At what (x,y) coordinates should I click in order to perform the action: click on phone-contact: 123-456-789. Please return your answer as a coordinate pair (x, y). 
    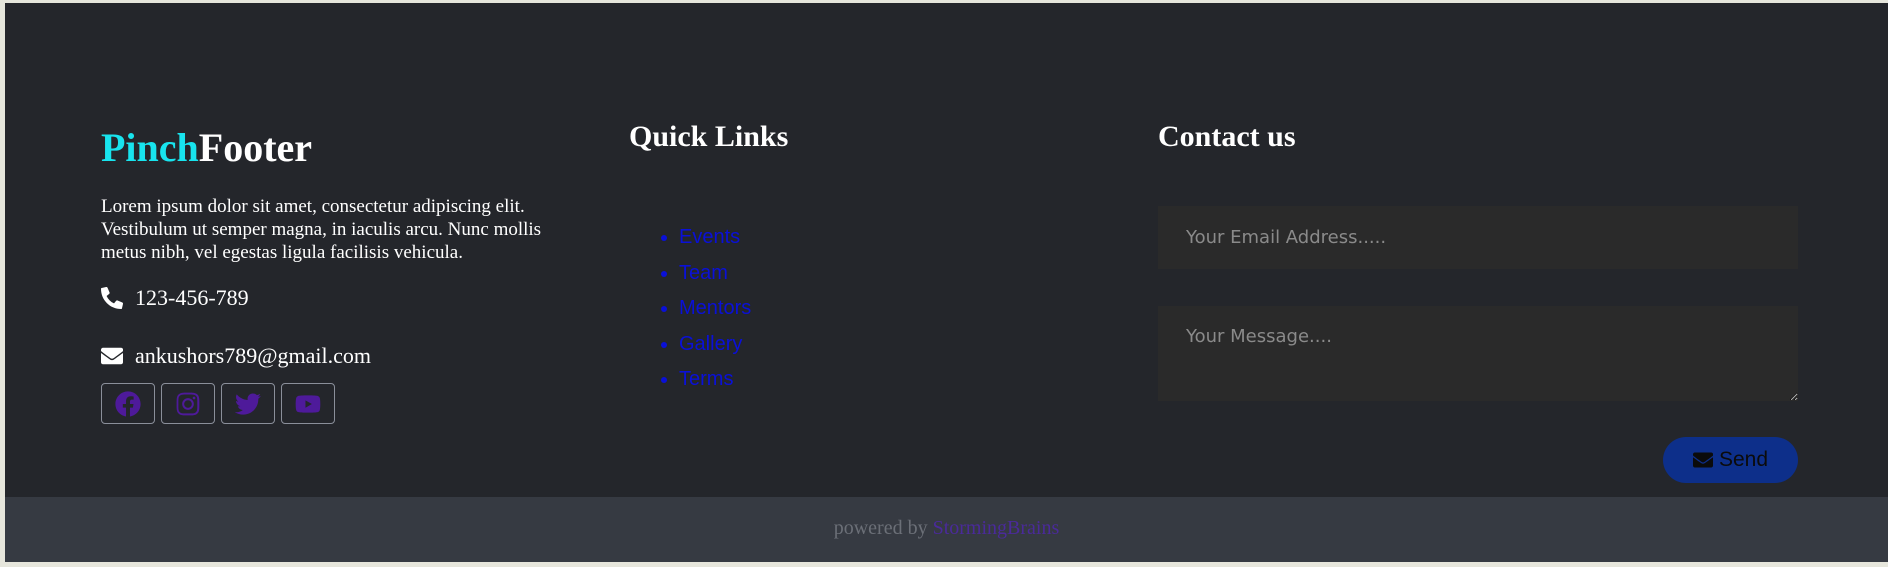
    Looking at the image, I should click on (175, 298).